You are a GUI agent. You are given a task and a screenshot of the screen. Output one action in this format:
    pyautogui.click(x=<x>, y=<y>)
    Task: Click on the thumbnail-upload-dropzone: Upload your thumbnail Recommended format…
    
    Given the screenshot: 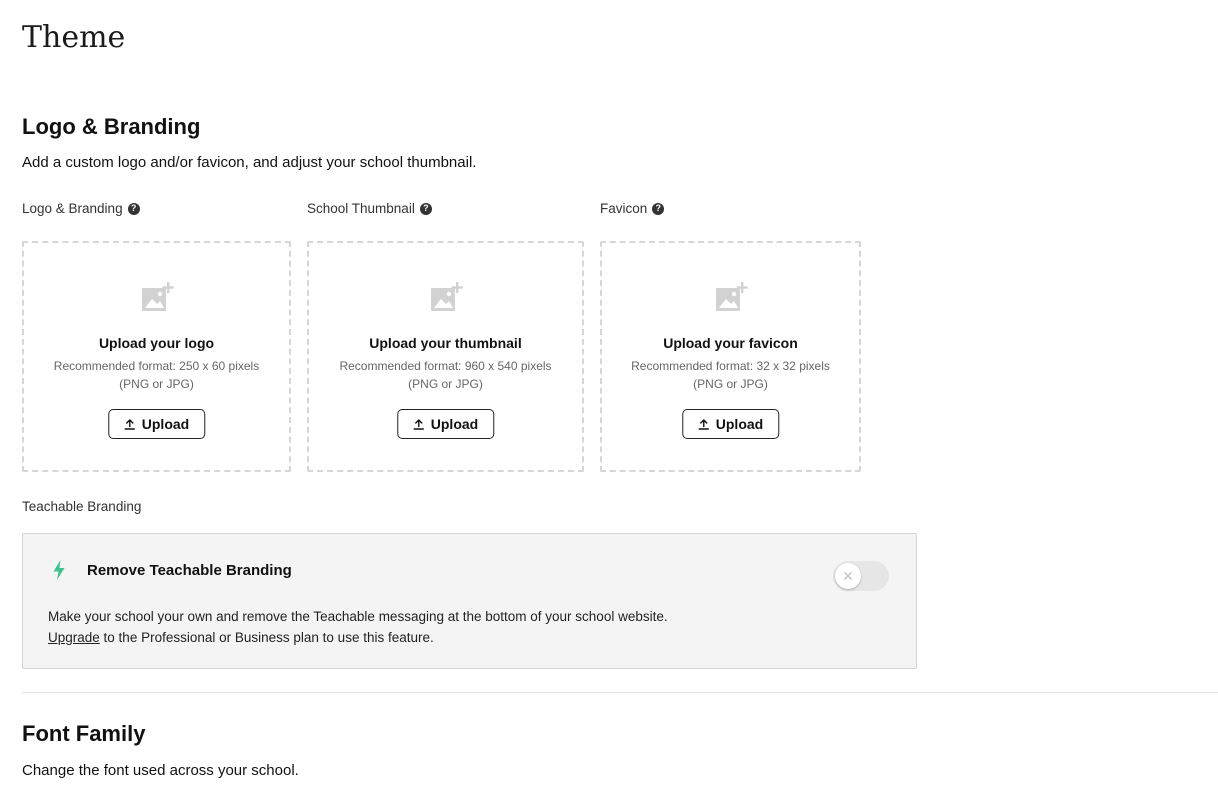 What is the action you would take?
    pyautogui.click(x=445, y=356)
    